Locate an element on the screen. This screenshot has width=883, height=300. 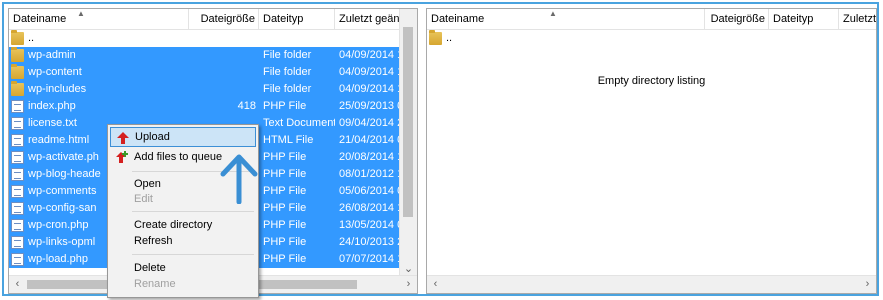
file-row: index.php 418 PHP File 25/09/2013 0 is located at coordinates (205, 106).